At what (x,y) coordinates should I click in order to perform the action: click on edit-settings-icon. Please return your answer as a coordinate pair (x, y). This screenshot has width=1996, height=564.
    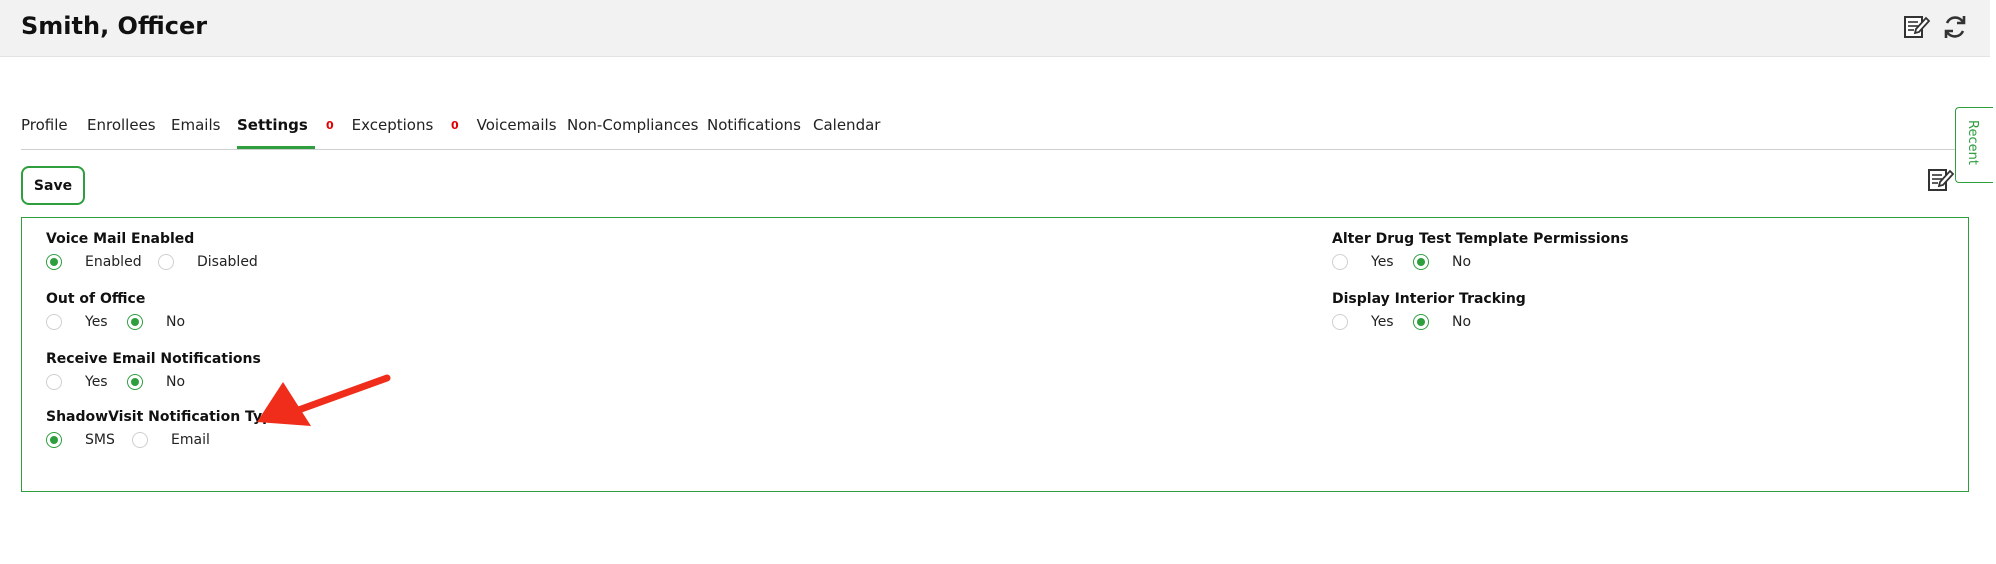
    Looking at the image, I should click on (1940, 180).